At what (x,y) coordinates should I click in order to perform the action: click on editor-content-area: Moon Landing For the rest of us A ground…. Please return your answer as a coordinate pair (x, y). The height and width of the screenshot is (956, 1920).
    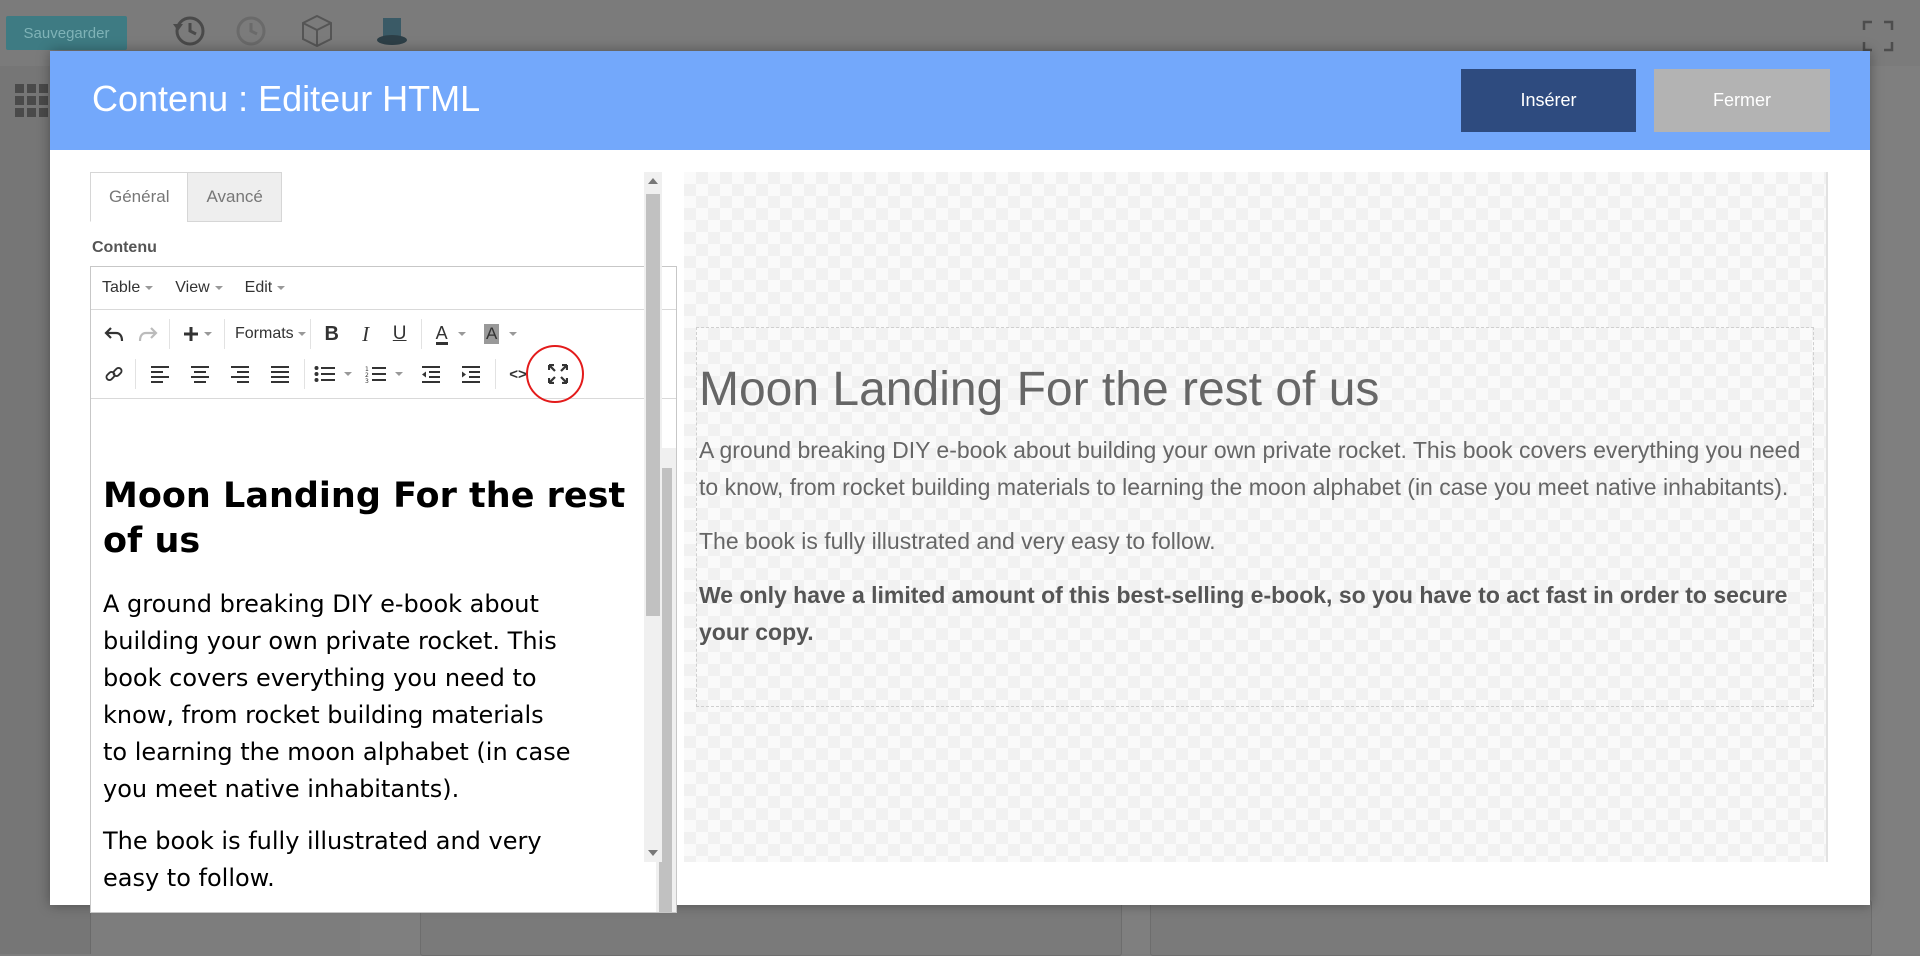
    Looking at the image, I should click on (371, 680).